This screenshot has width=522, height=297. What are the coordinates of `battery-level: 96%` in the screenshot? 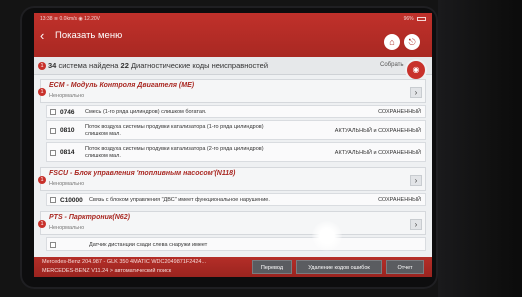 It's located at (408, 19).